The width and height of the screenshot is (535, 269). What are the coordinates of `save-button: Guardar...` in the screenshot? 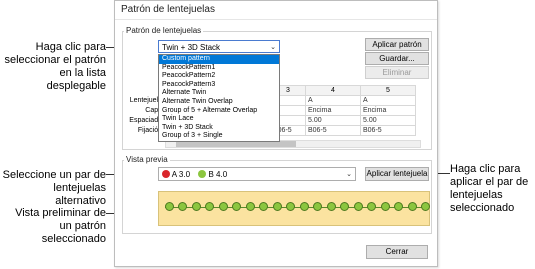 It's located at (397, 58).